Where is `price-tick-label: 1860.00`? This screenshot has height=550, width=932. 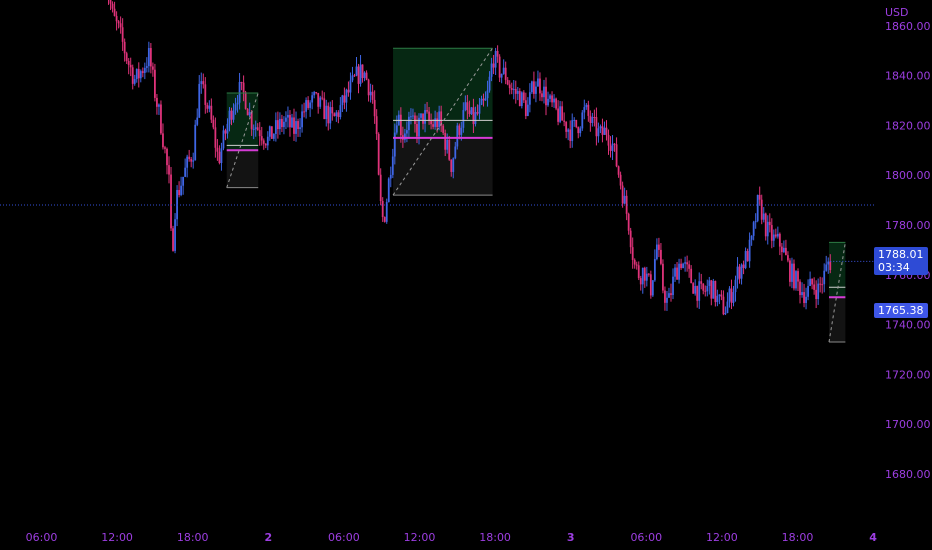
price-tick-label: 1860.00 is located at coordinates (908, 26).